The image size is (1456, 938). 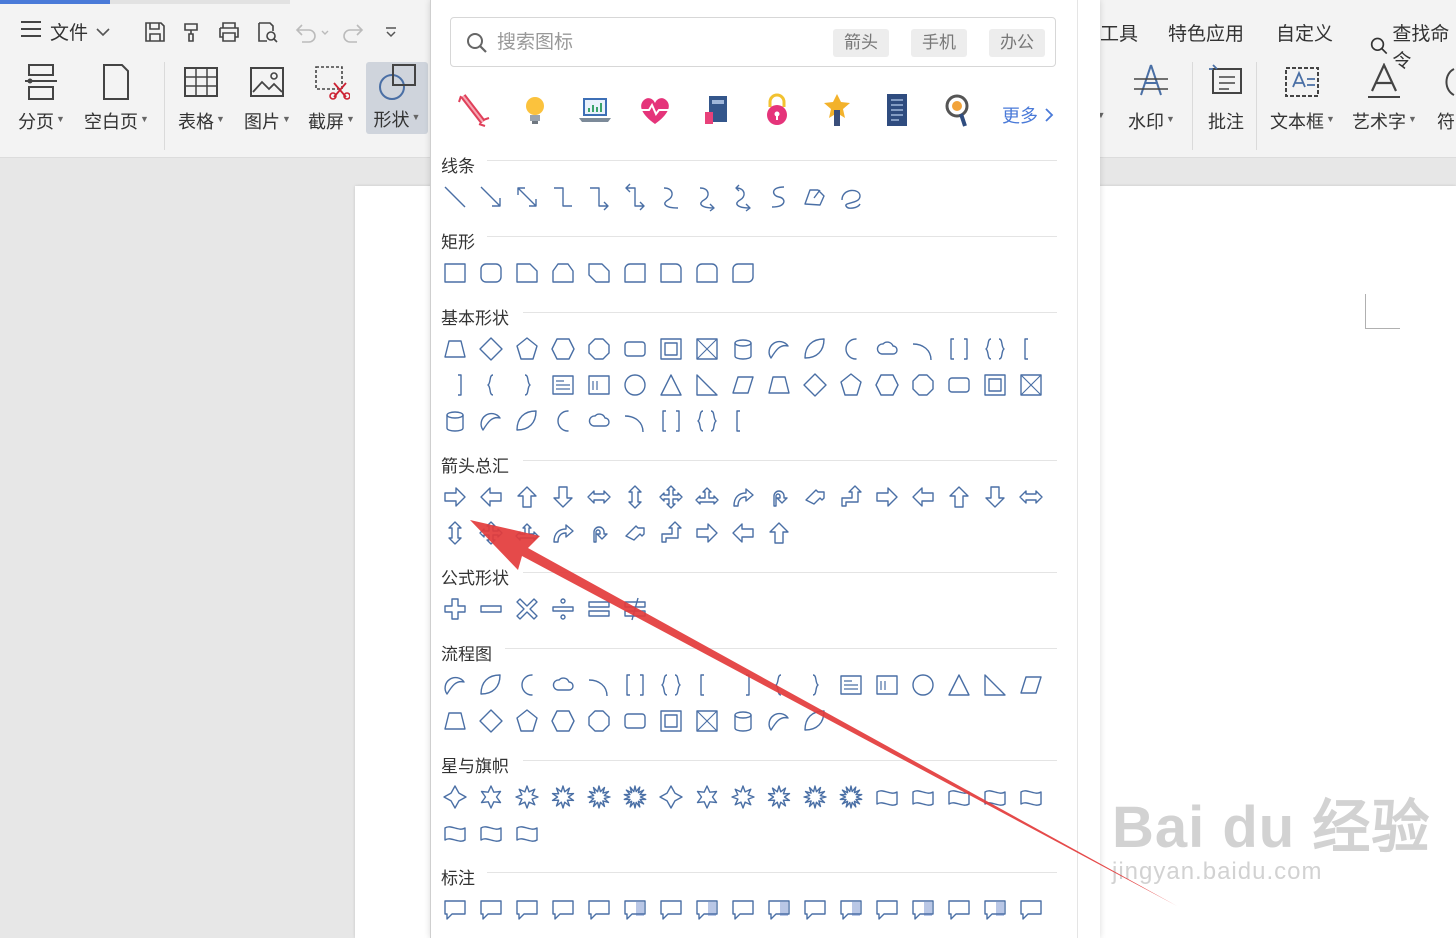 I want to click on print-preview-icon, so click(x=267, y=32).